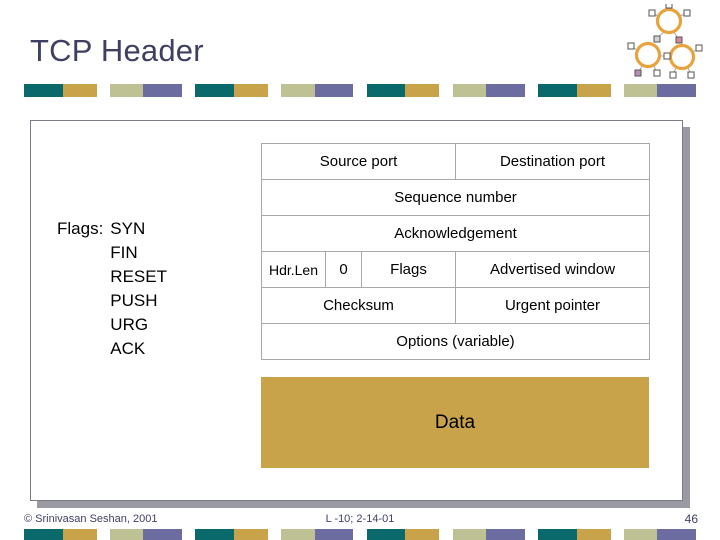 This screenshot has height=540, width=720. Describe the element at coordinates (408, 269) in the screenshot. I see `cell-flags: Flags` at that location.